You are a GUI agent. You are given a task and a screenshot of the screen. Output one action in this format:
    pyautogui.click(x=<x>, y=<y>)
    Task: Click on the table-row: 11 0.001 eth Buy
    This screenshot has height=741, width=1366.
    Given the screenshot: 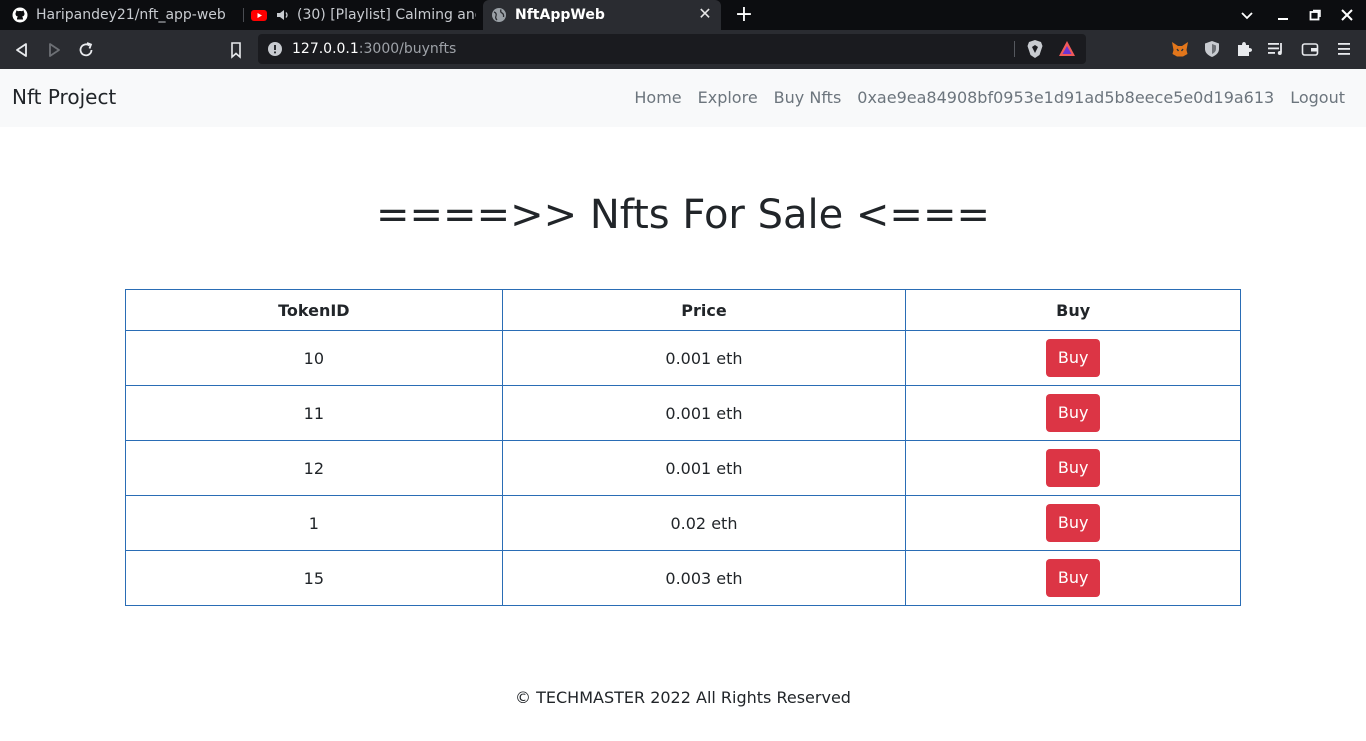 What is the action you would take?
    pyautogui.click(x=683, y=413)
    